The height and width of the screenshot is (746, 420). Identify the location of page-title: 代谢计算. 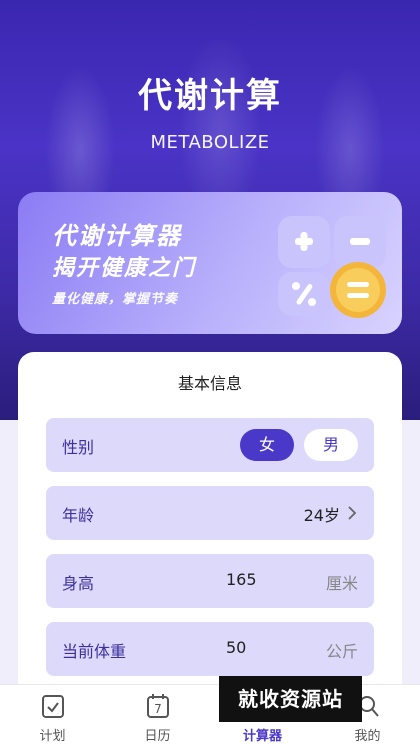
(210, 96).